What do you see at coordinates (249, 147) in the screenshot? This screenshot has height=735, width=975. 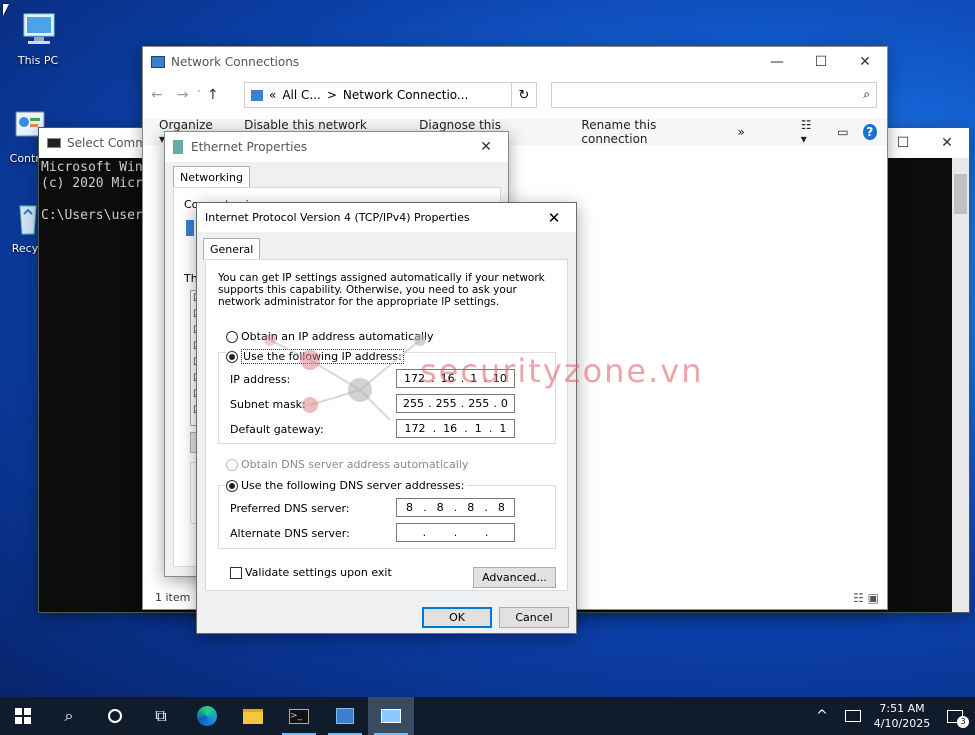 I see `ep-title: Ethernet Properties` at bounding box center [249, 147].